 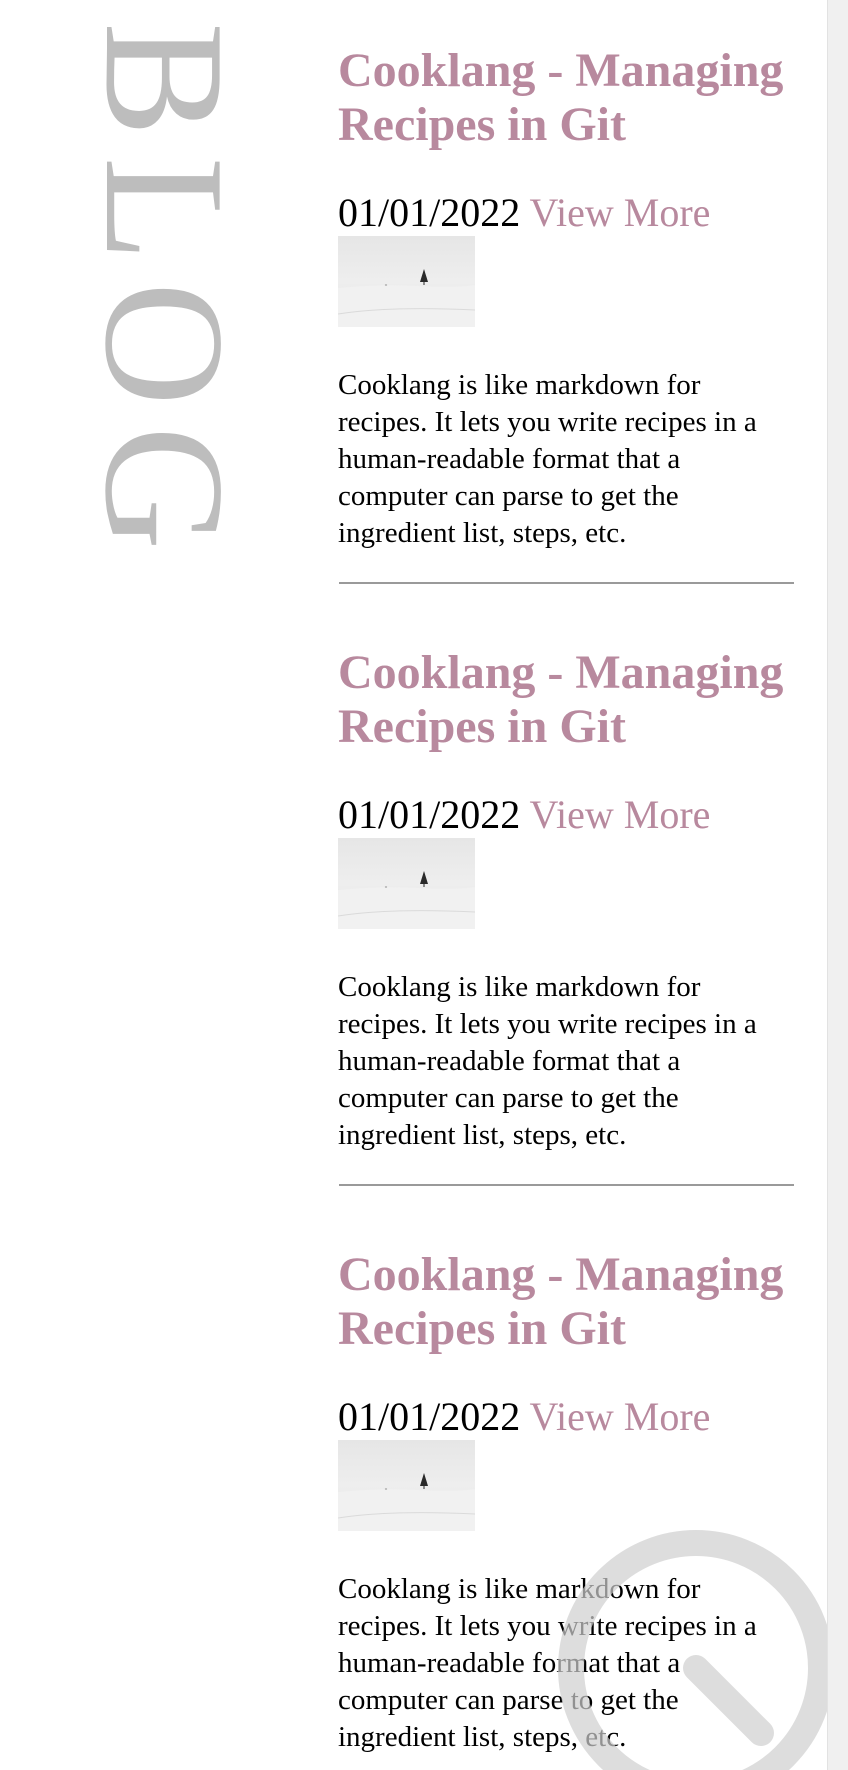 What do you see at coordinates (702, 1649) in the screenshot?
I see `search-icon` at bounding box center [702, 1649].